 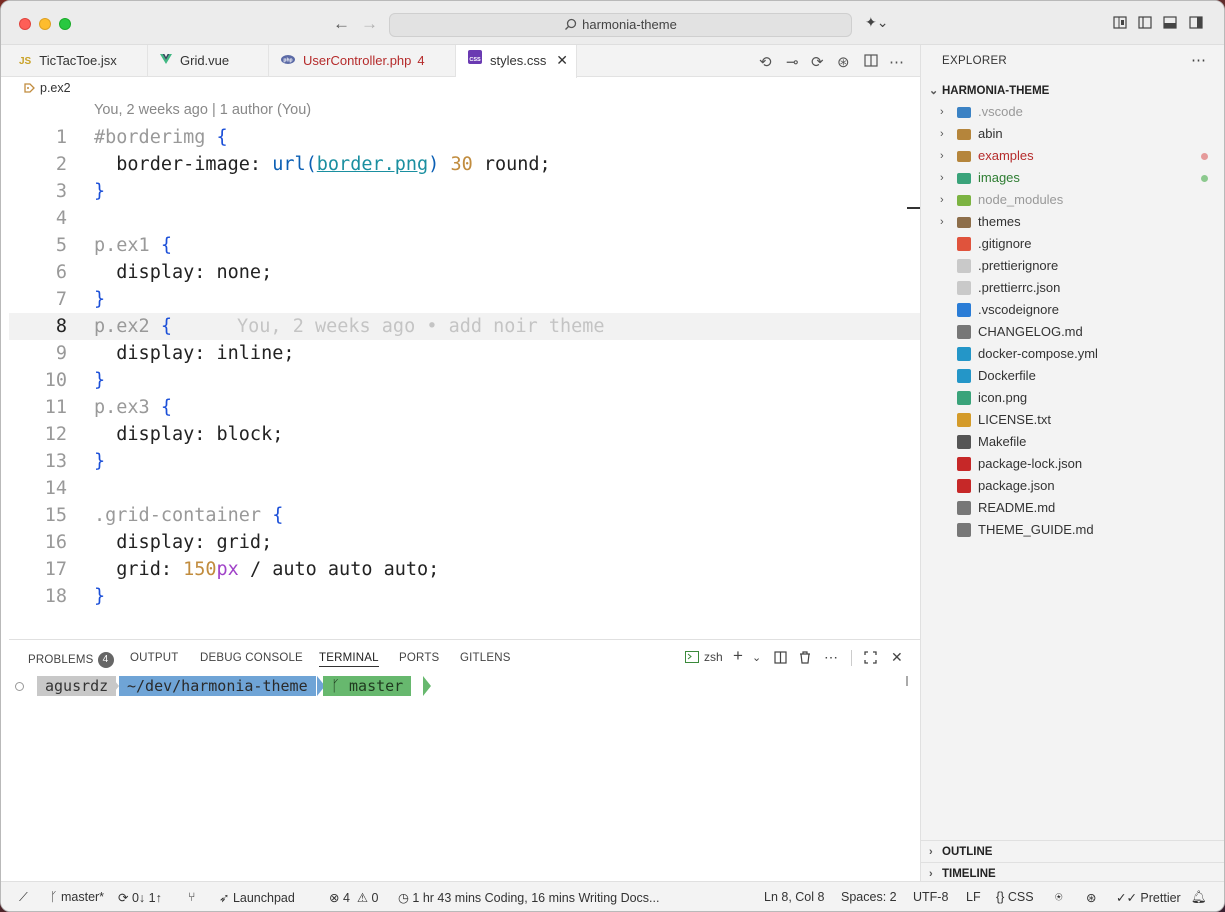 What do you see at coordinates (869, 897) in the screenshot?
I see `indentation: Spaces: 2` at bounding box center [869, 897].